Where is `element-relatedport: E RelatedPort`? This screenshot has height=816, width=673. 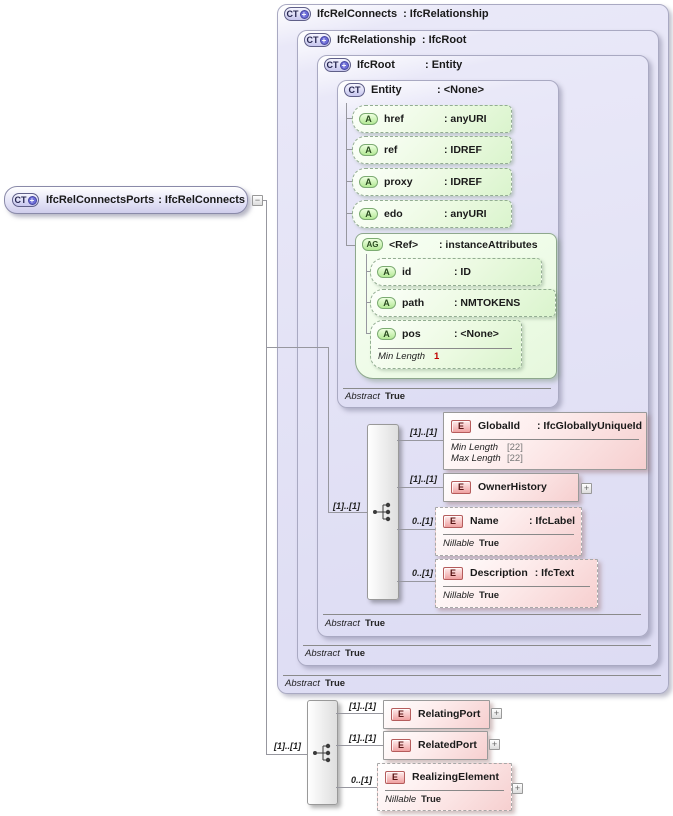 element-relatedport: E RelatedPort is located at coordinates (435, 745).